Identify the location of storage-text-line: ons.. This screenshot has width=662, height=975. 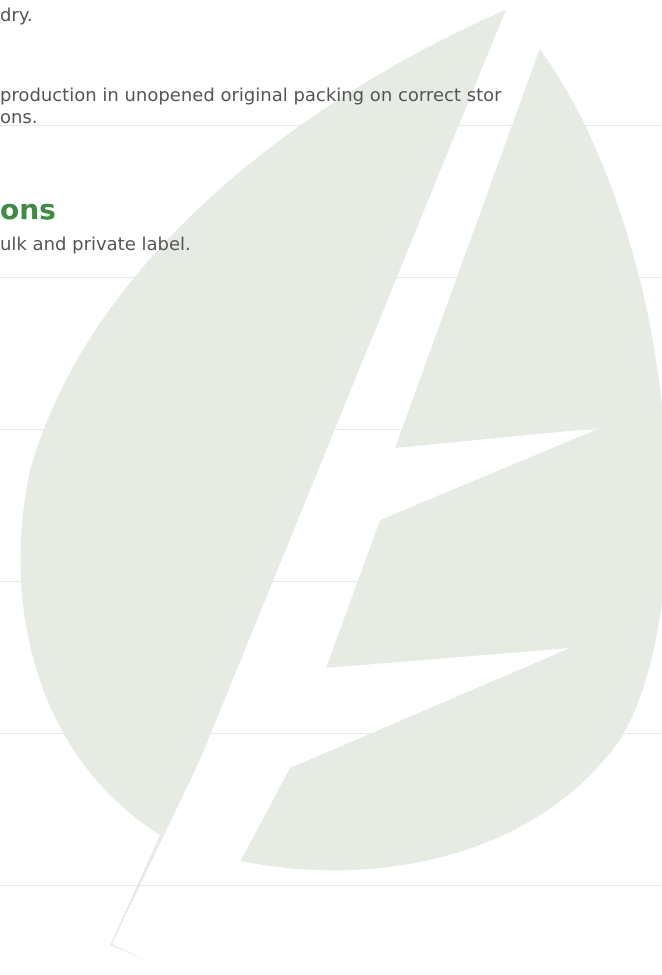
(19, 117).